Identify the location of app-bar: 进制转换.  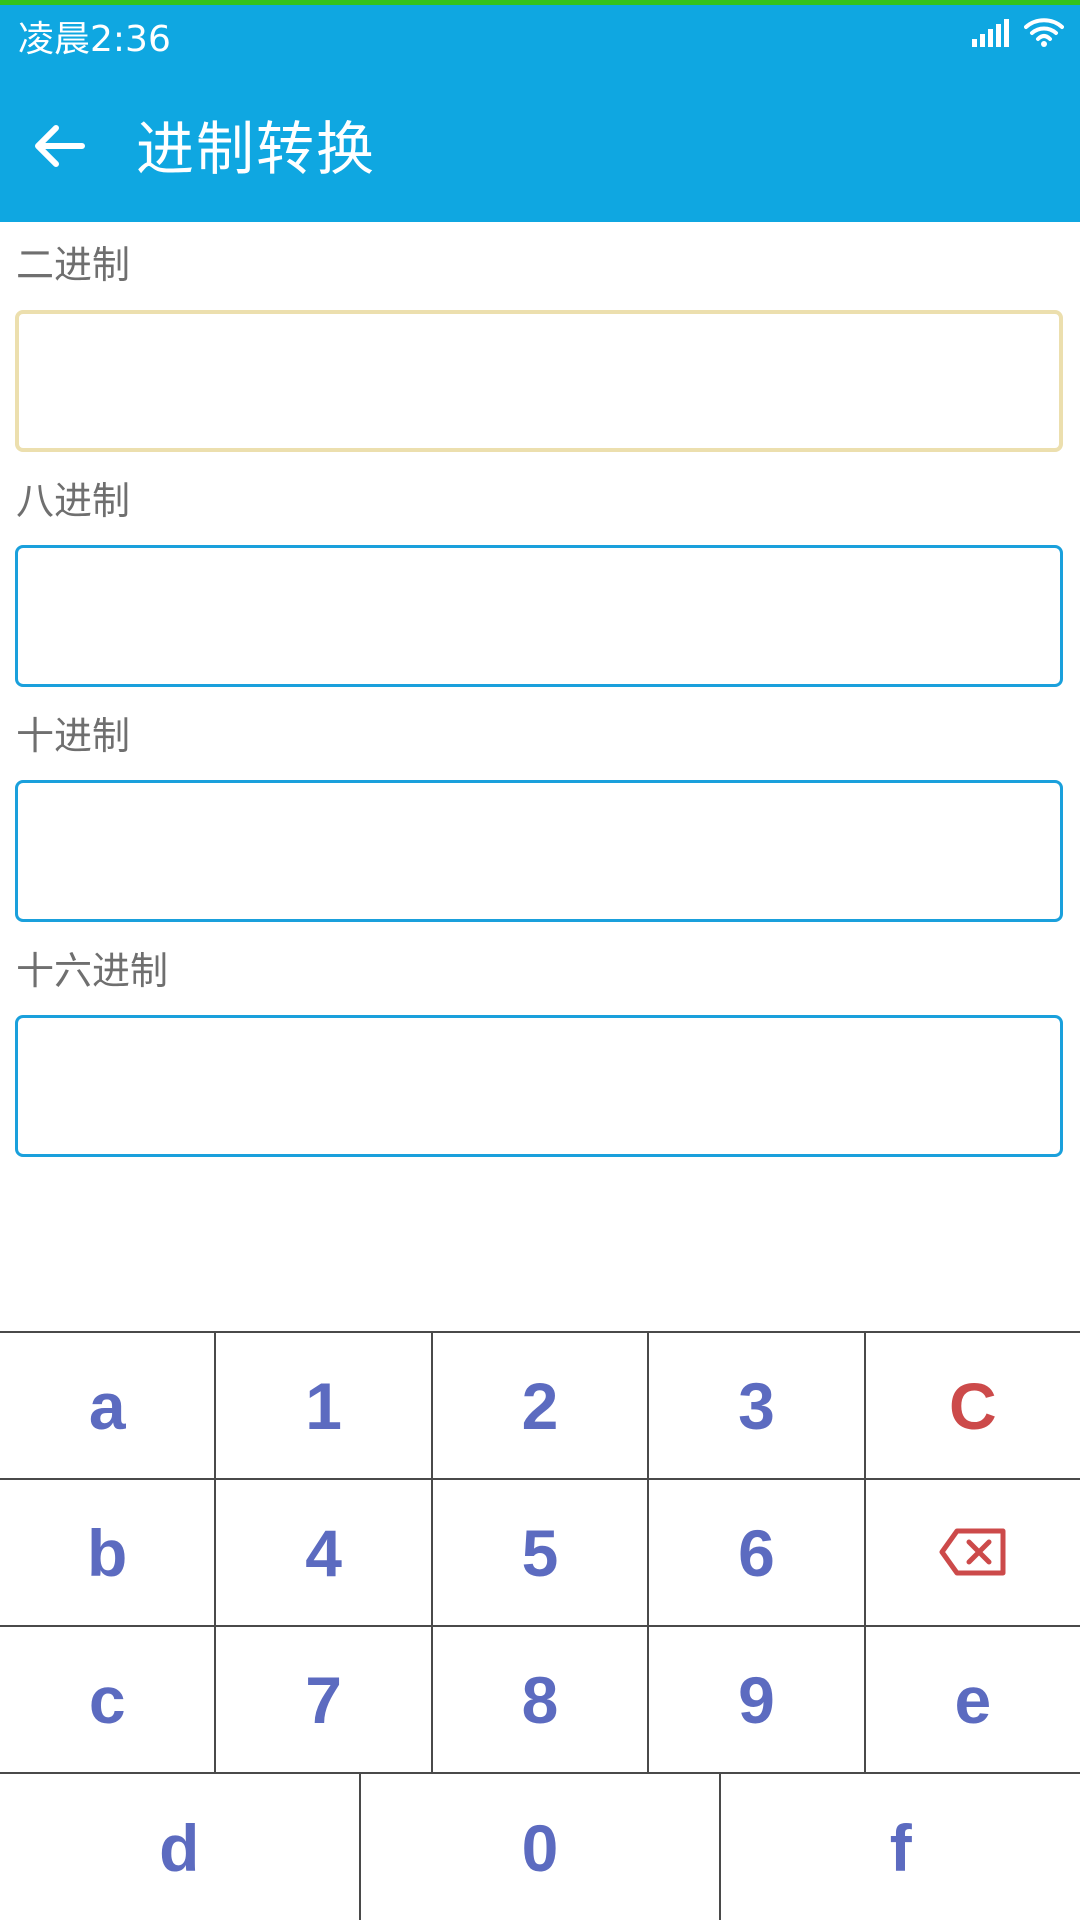
(540, 148).